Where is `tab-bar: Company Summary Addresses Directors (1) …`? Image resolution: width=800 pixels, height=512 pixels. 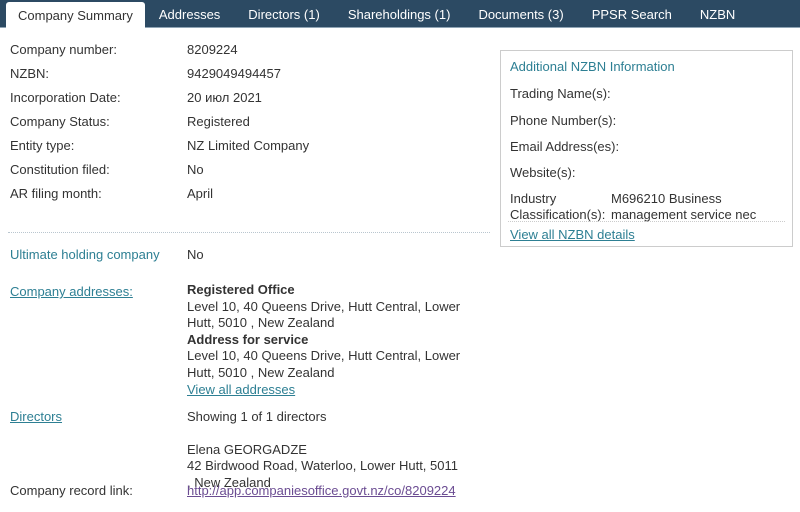
tab-bar: Company Summary Addresses Directors (1) … is located at coordinates (400, 14).